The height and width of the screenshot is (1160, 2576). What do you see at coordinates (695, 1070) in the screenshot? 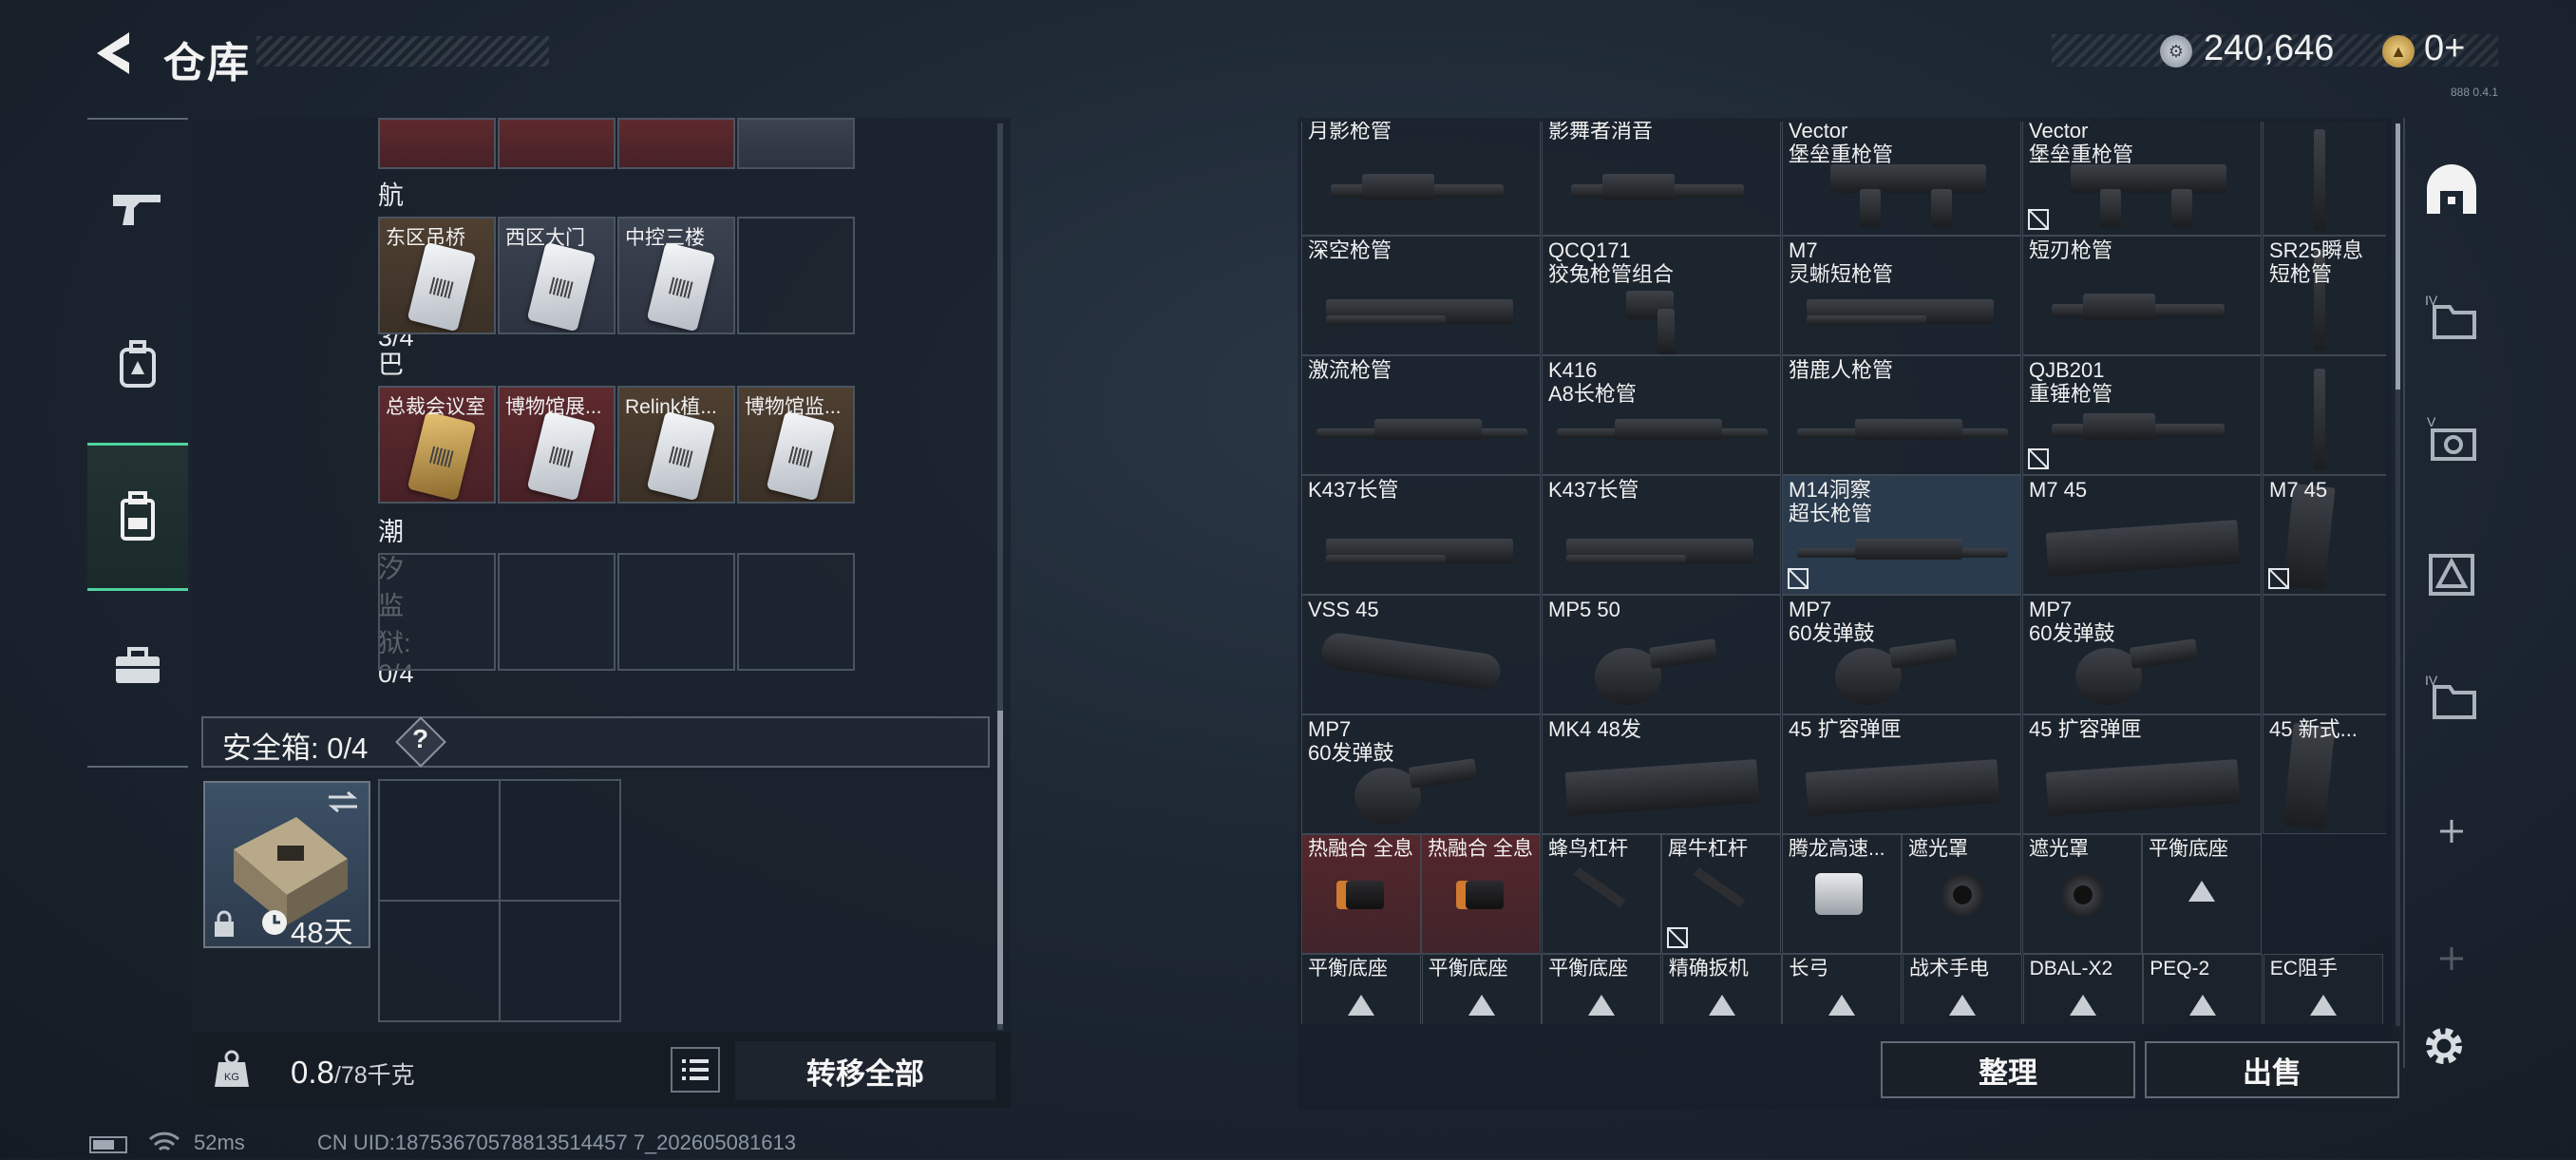
I see `list-view-button` at bounding box center [695, 1070].